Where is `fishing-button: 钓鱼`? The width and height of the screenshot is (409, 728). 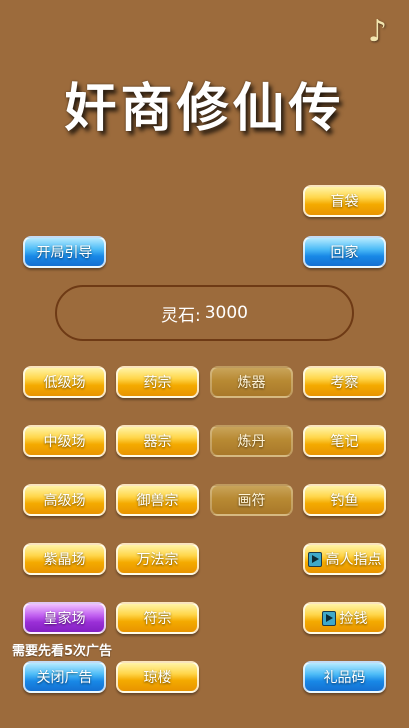 fishing-button: 钓鱼 is located at coordinates (344, 500).